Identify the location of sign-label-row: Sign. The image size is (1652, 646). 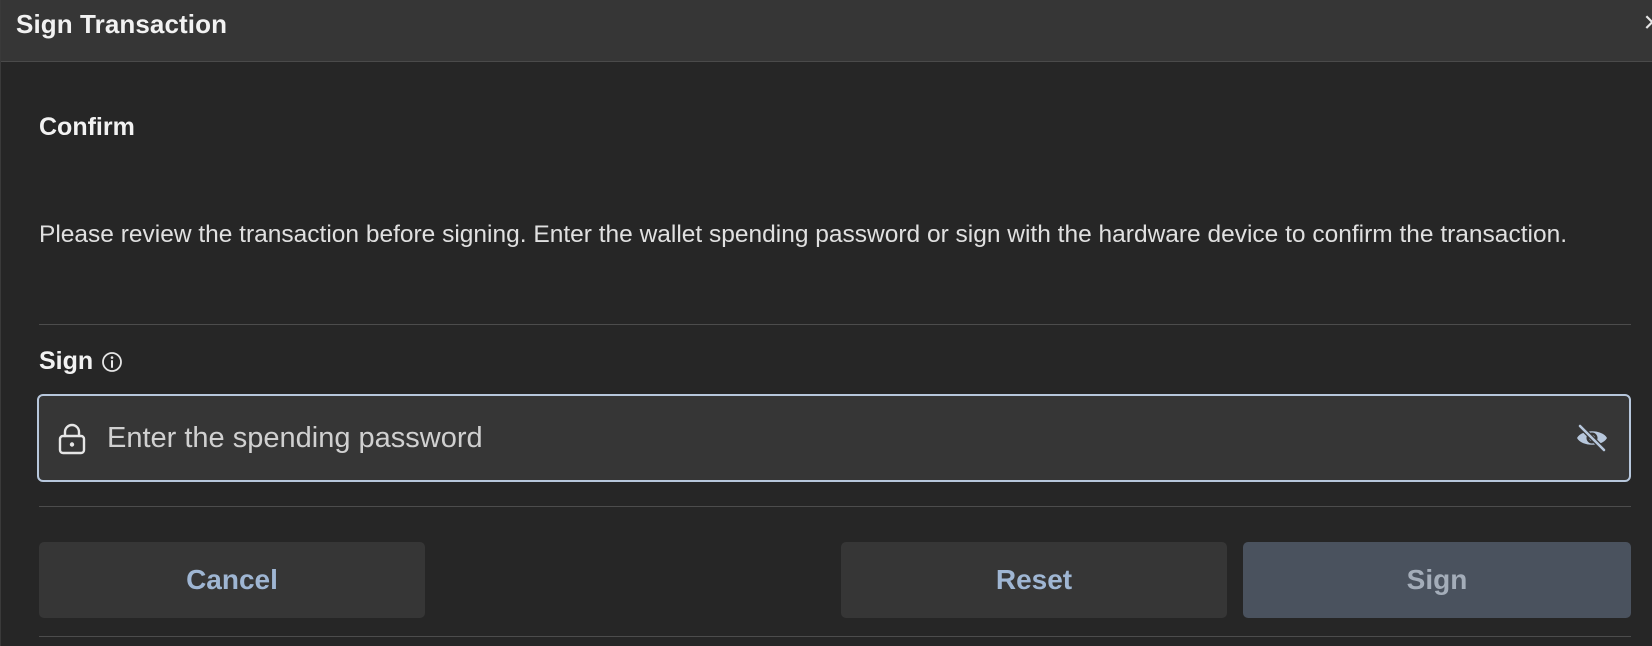
(81, 361).